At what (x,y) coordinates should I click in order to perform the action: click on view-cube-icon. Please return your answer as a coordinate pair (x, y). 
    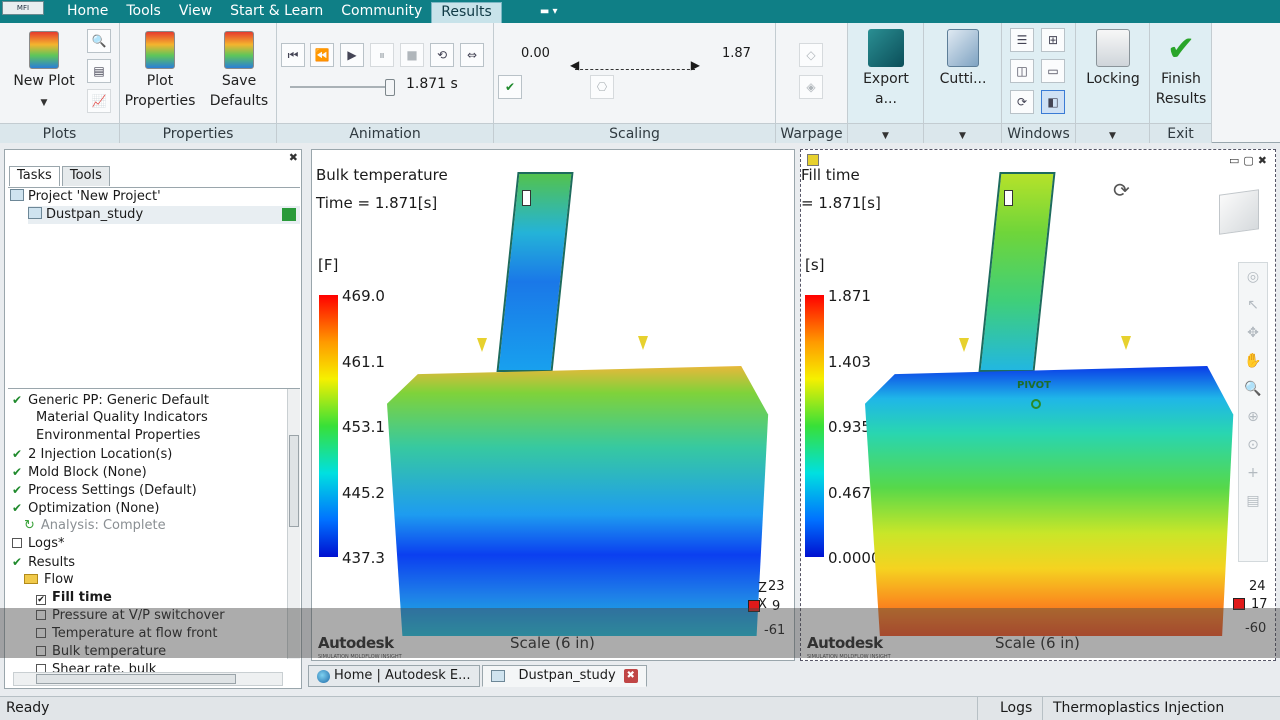
    Looking at the image, I should click on (1239, 212).